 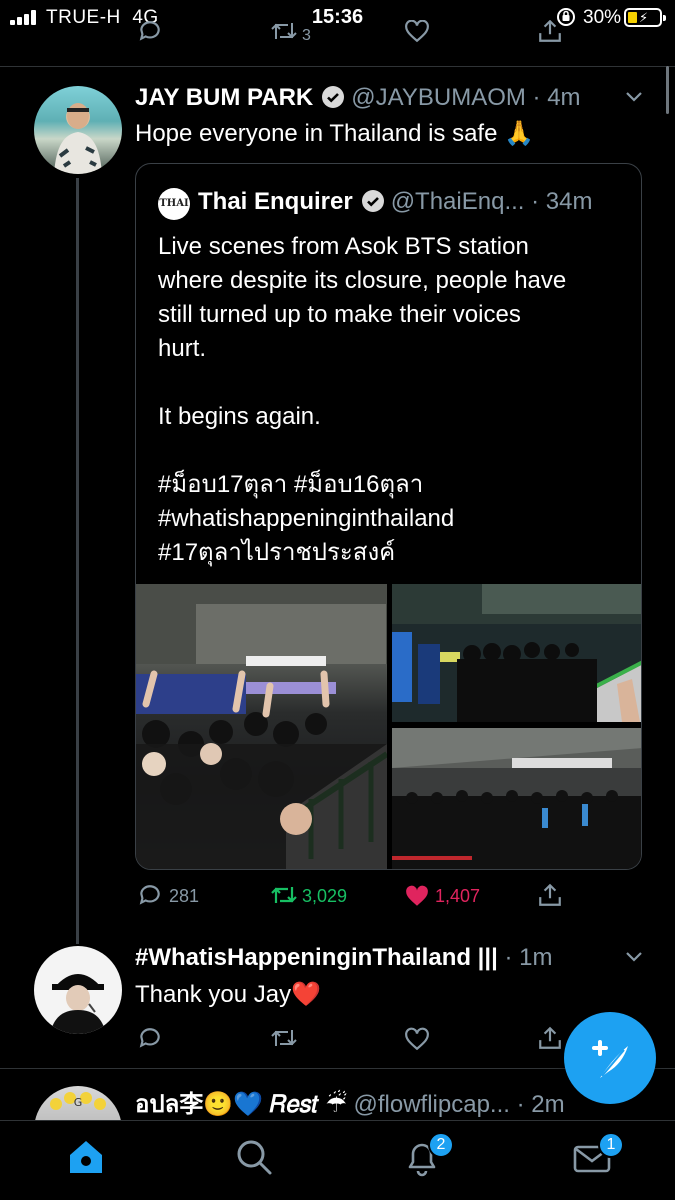 I want to click on bottom-navigation: 2 1, so click(x=337, y=1160).